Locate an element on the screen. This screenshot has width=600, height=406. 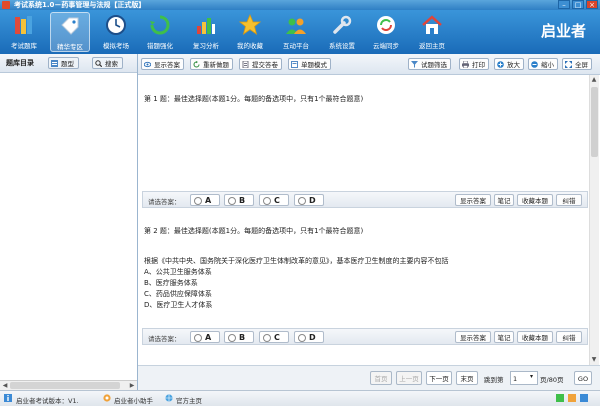
catalog-hscrollbar: ◀ ▶ is located at coordinates (68, 385).